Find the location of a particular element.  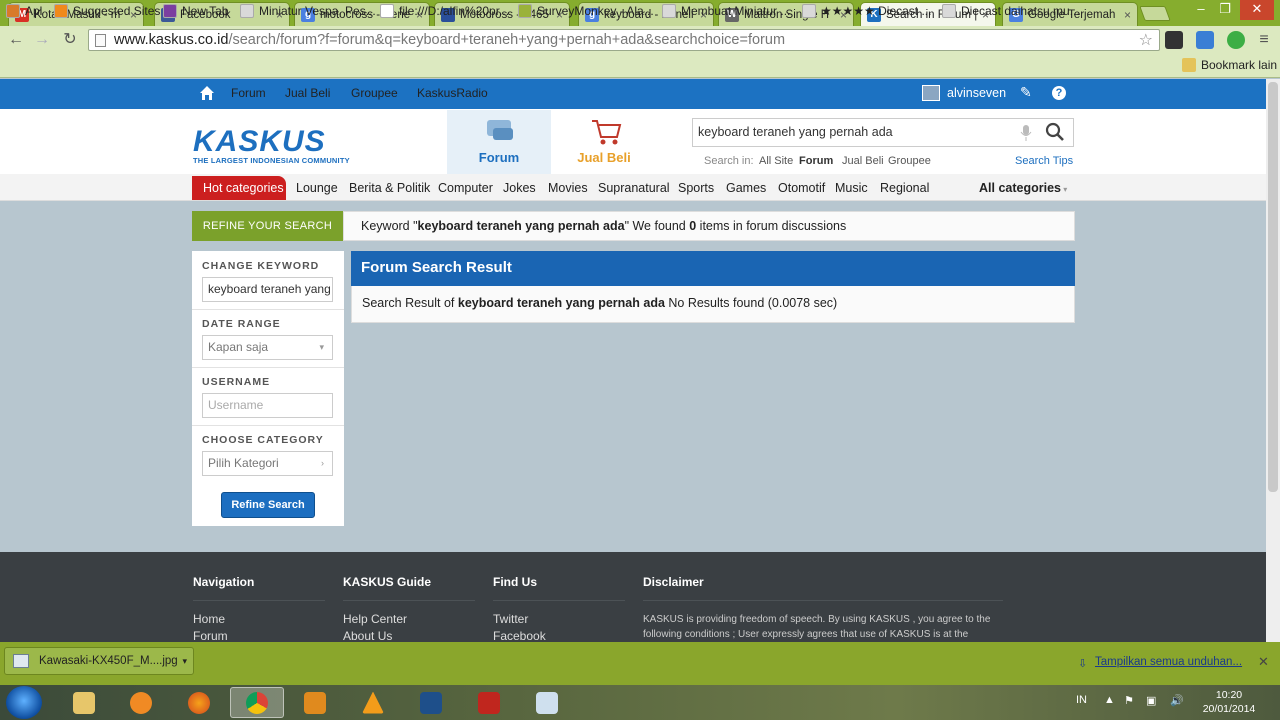

network-icon: ▣ is located at coordinates (1151, 700).